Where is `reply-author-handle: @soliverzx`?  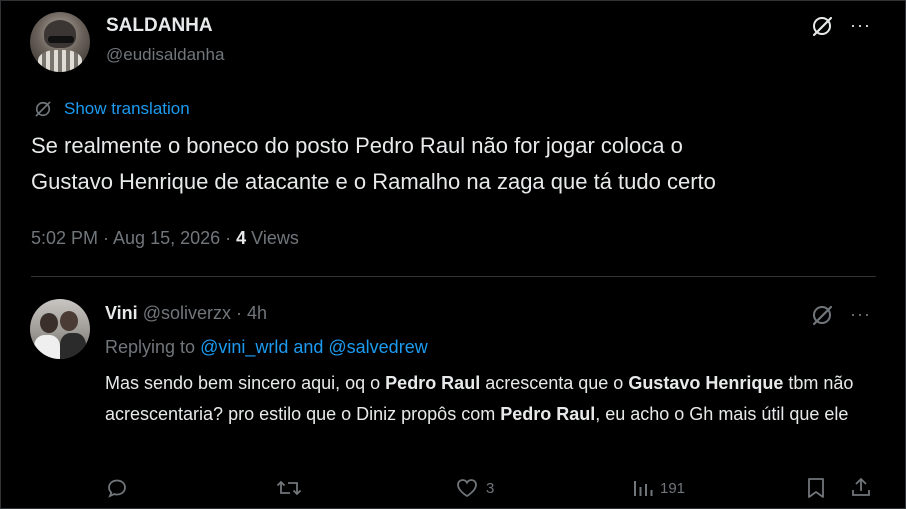 reply-author-handle: @soliverzx is located at coordinates (187, 313).